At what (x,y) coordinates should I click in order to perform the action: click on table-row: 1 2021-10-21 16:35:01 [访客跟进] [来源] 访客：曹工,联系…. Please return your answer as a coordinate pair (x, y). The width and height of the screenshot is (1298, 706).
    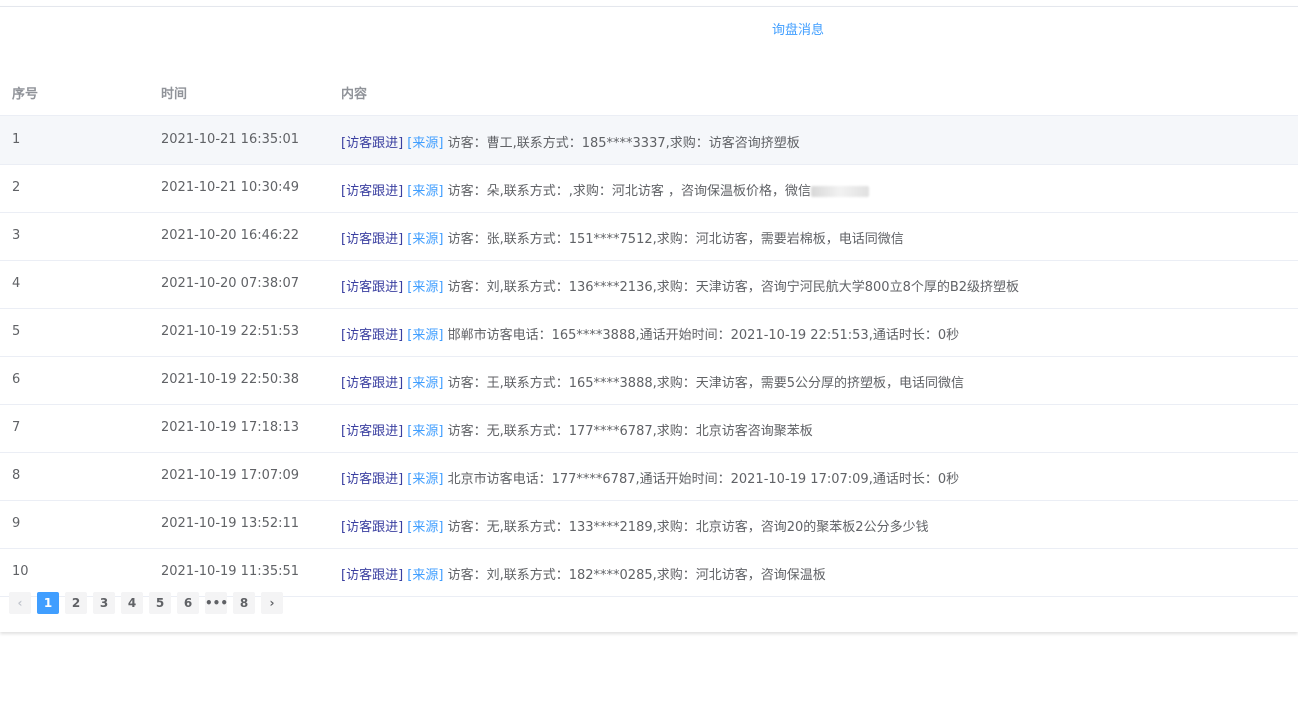
    Looking at the image, I should click on (649, 140).